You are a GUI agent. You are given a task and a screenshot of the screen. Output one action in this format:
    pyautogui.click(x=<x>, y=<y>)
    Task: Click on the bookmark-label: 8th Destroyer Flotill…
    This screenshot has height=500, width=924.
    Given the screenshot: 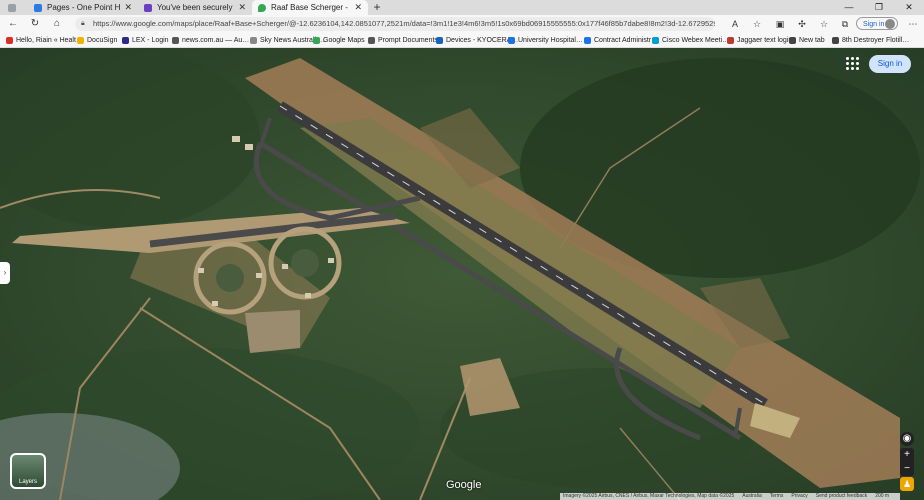 What is the action you would take?
    pyautogui.click(x=876, y=40)
    